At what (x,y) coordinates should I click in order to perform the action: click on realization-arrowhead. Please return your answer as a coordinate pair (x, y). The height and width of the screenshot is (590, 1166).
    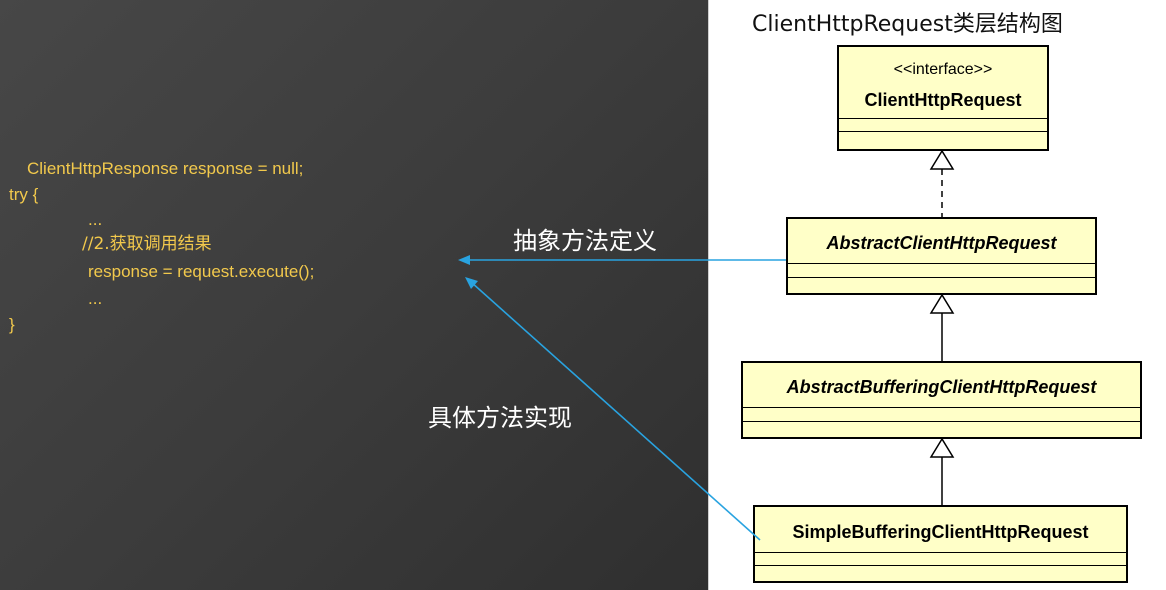
    Looking at the image, I should click on (942, 159).